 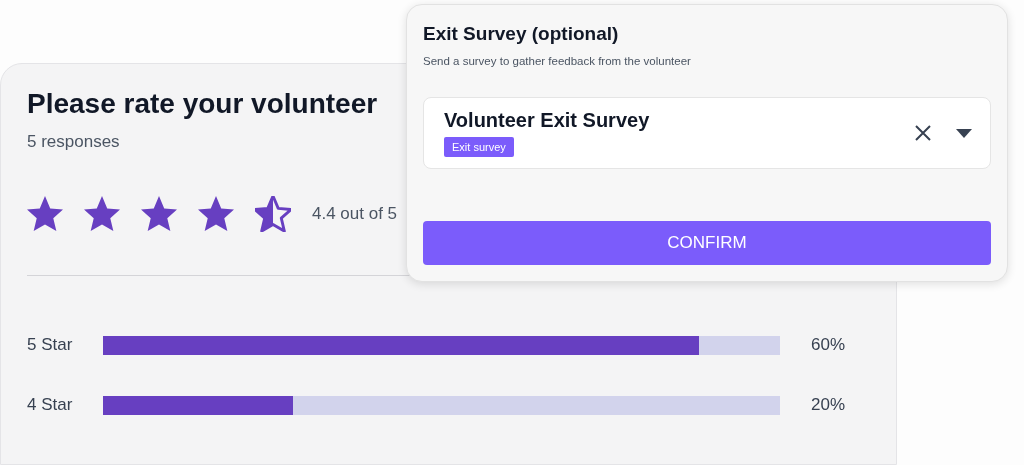 I want to click on row-label: 5 Star, so click(x=50, y=345).